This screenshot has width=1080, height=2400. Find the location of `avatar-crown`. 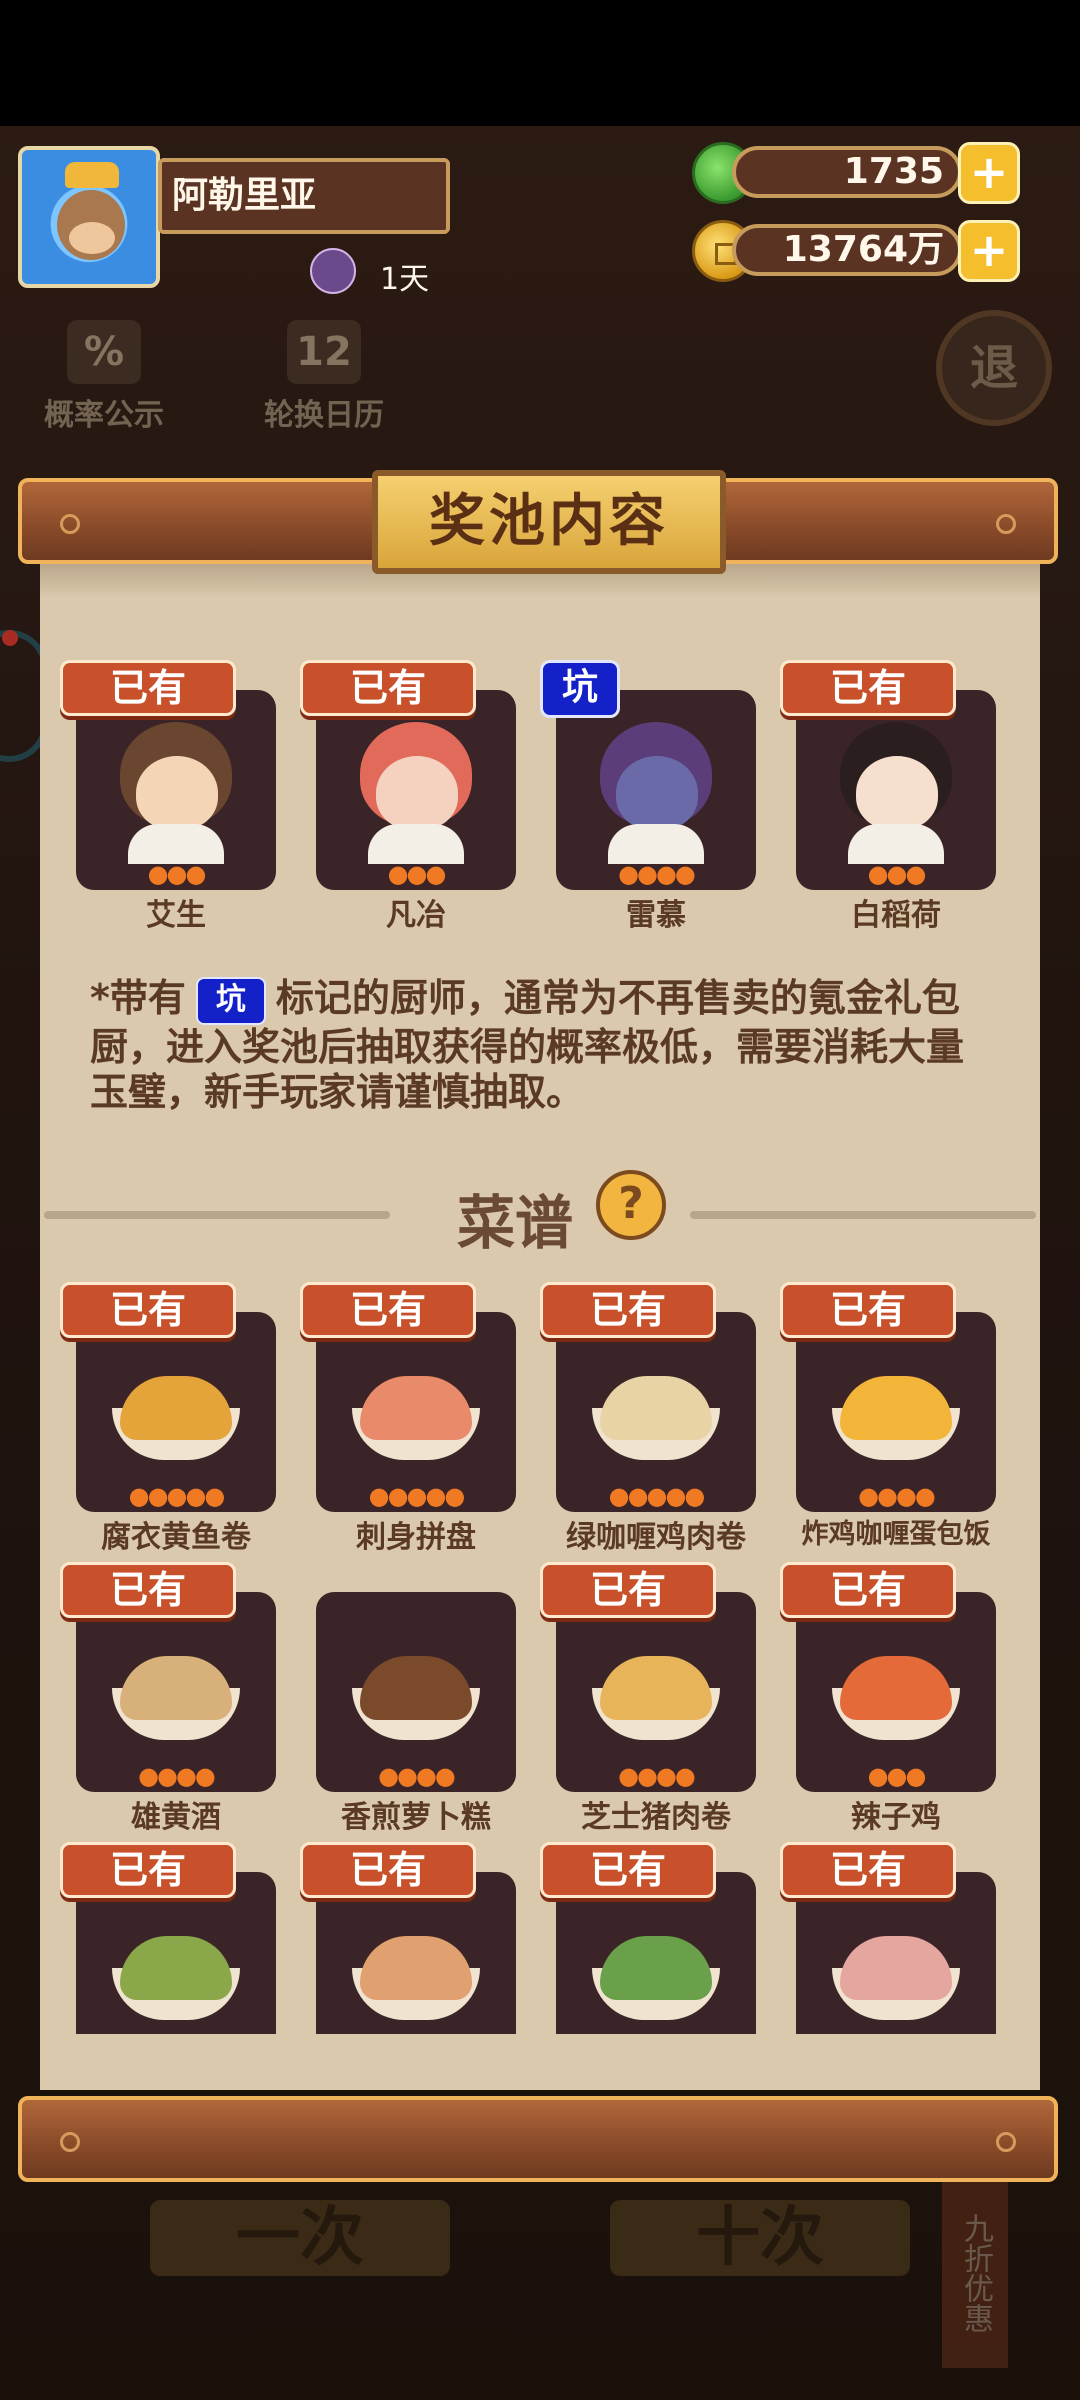

avatar-crown is located at coordinates (92, 175).